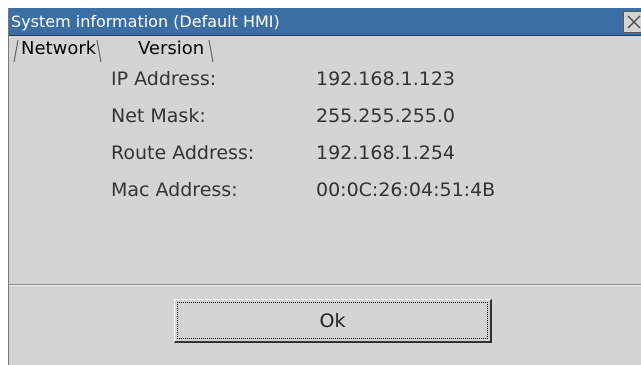  What do you see at coordinates (16, 51) in the screenshot?
I see `tab-edge-left` at bounding box center [16, 51].